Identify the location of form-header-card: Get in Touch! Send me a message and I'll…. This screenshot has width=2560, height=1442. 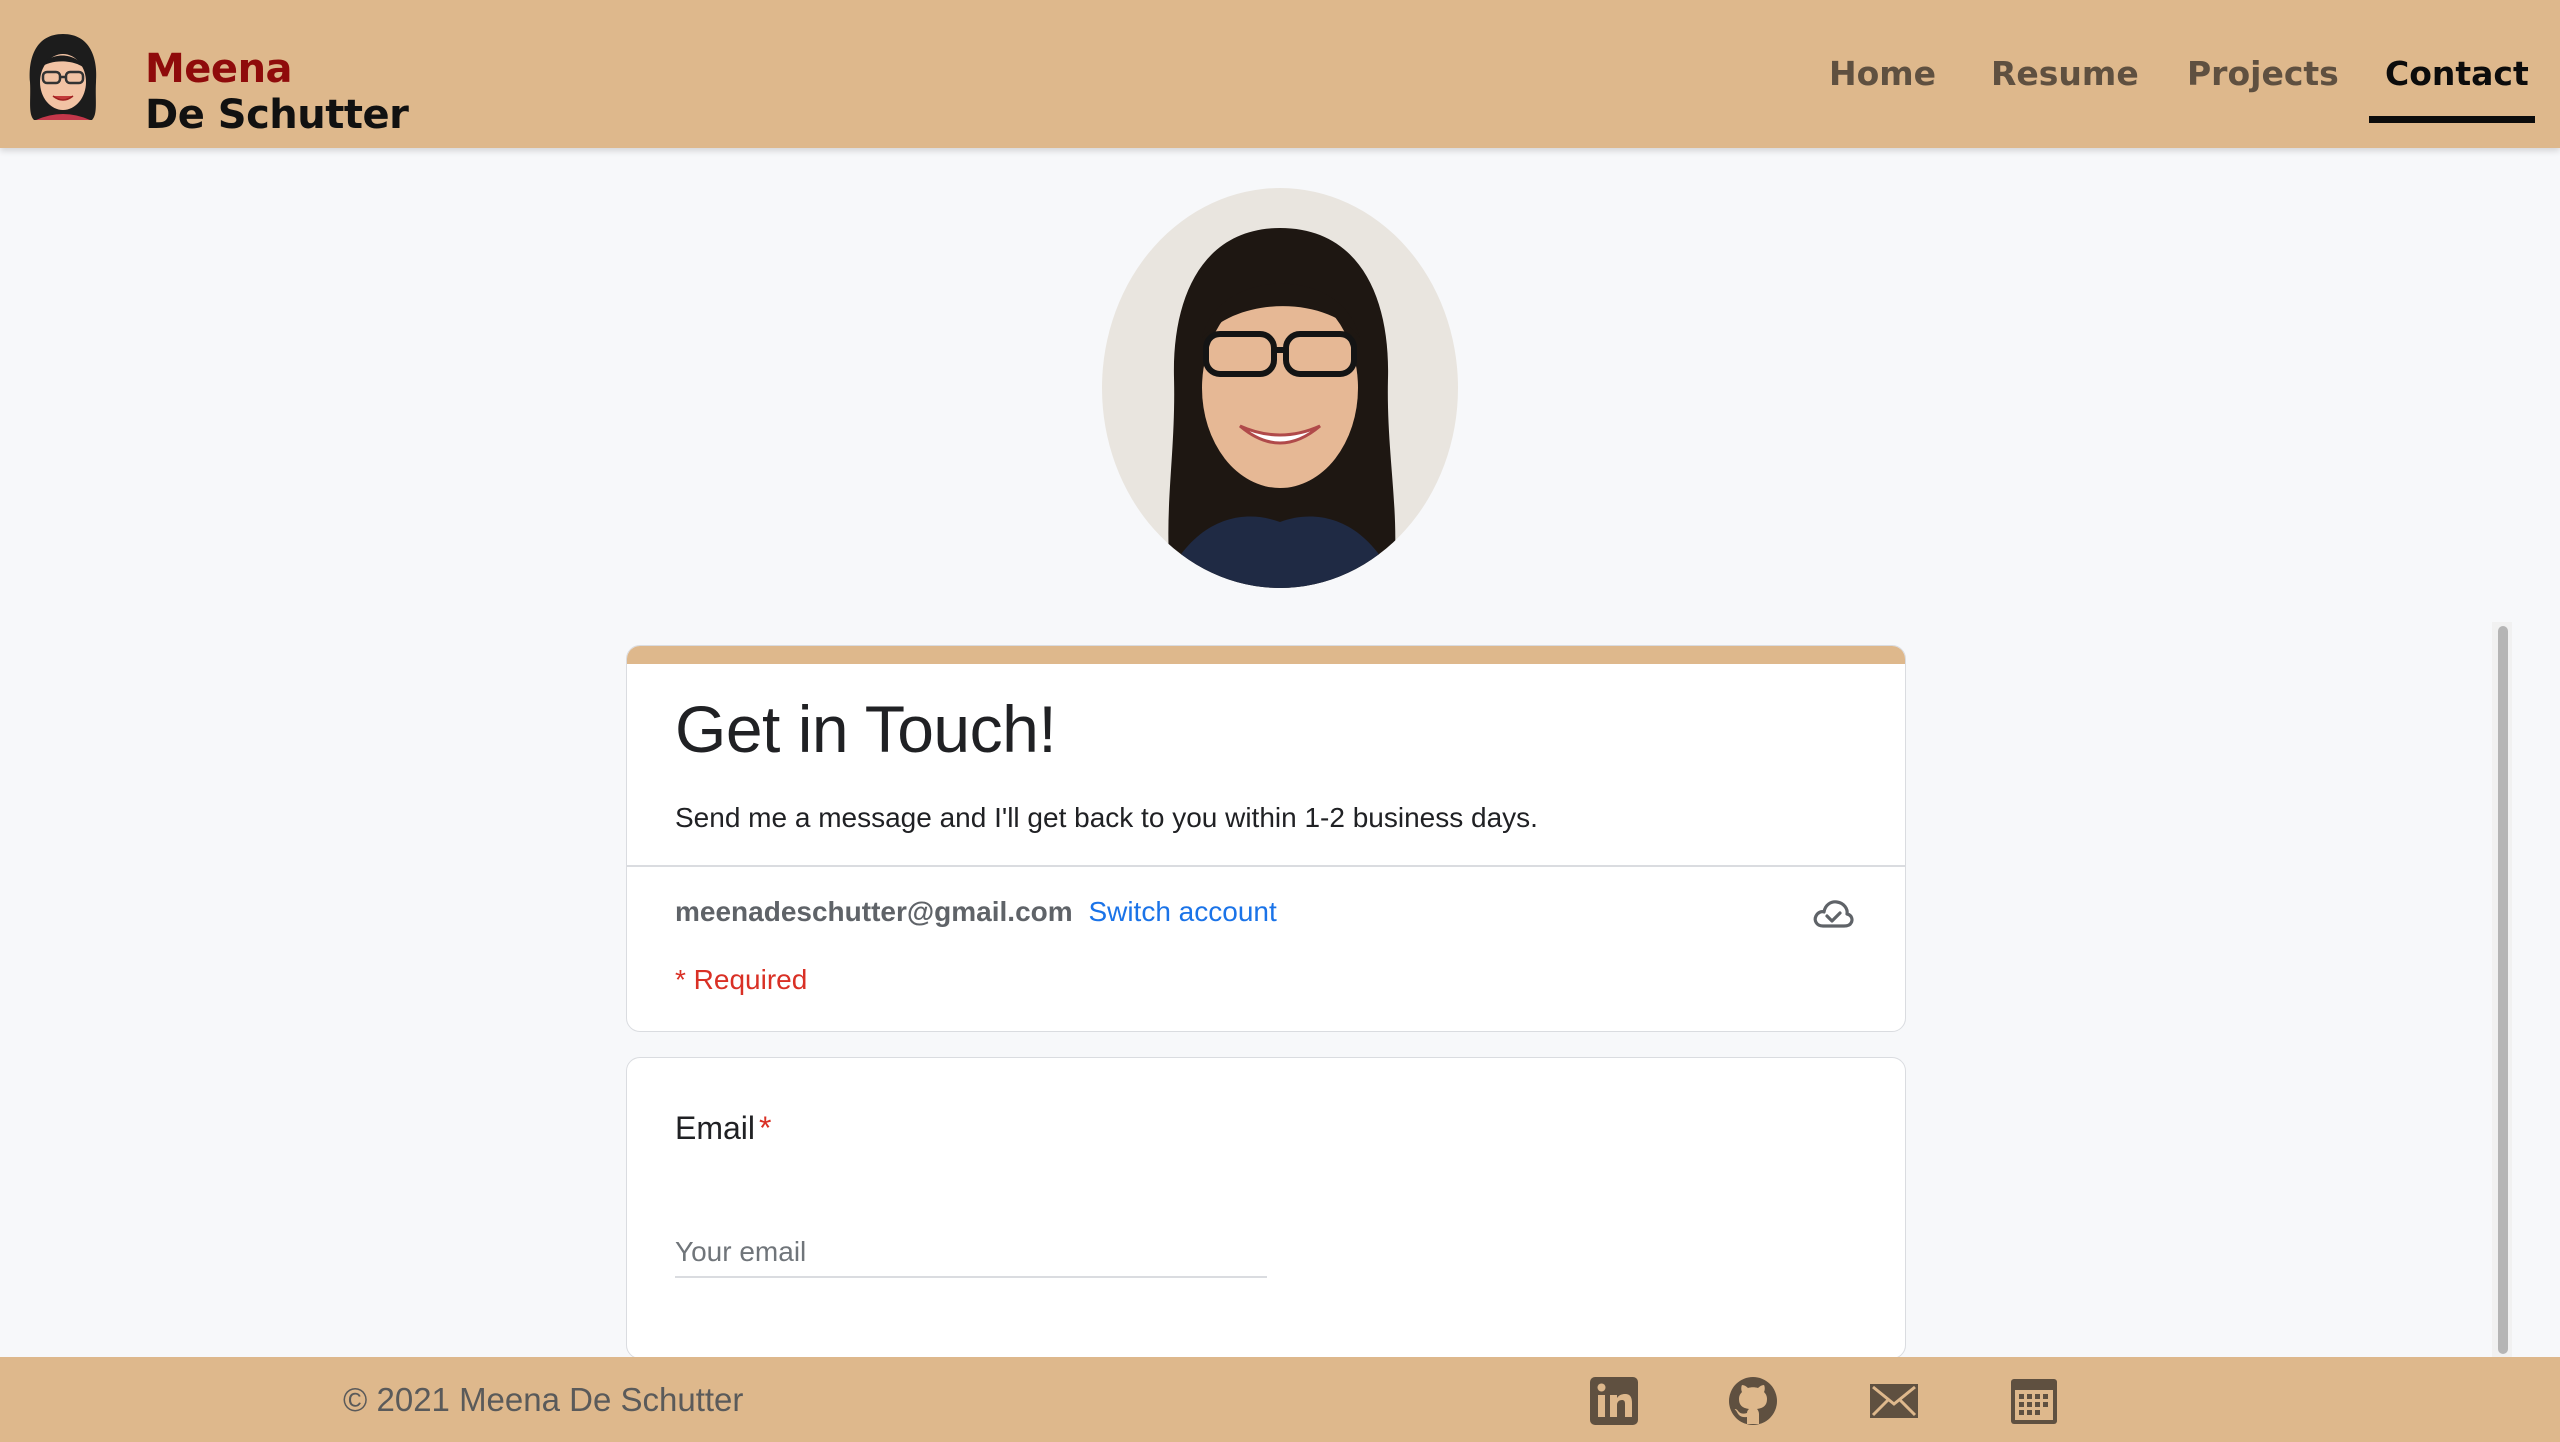
(1266, 838).